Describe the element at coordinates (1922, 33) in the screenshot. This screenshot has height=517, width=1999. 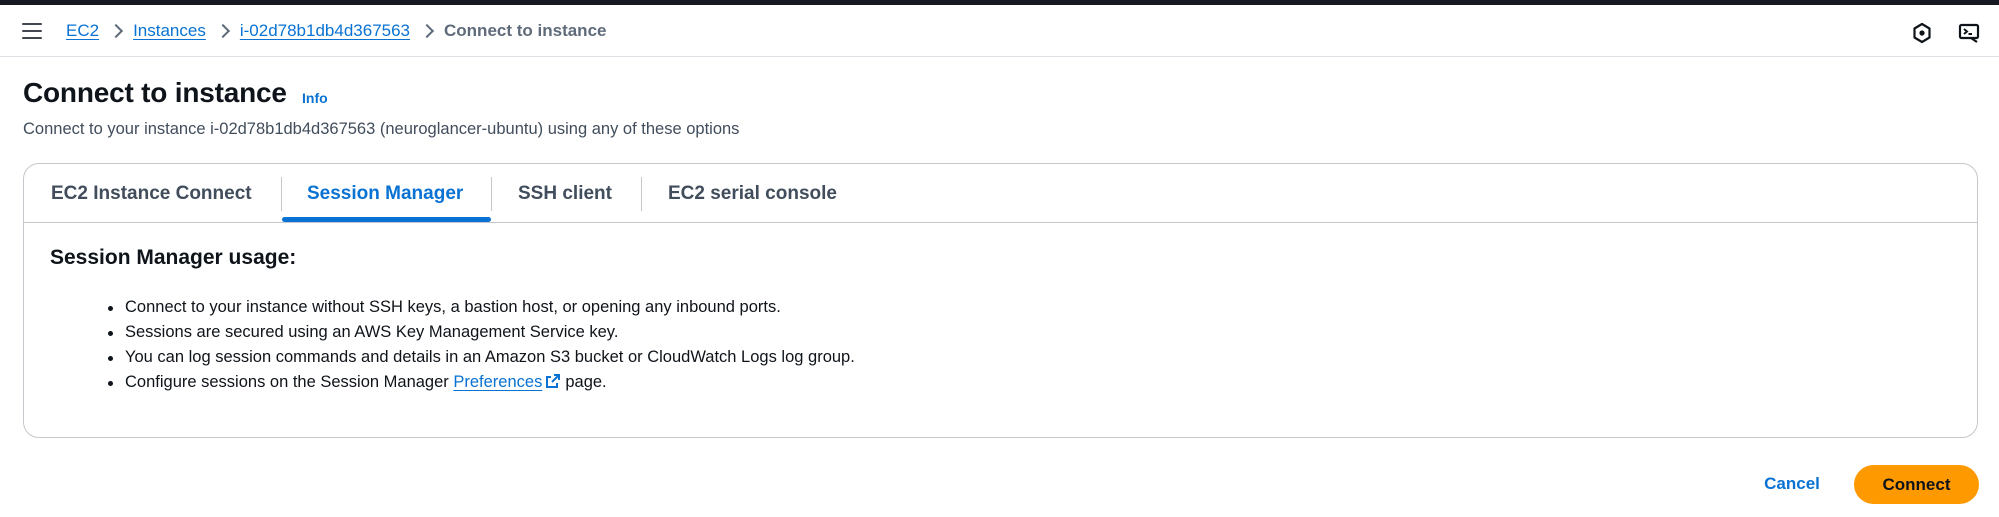
I see `hexagon-notifications-icon` at that location.